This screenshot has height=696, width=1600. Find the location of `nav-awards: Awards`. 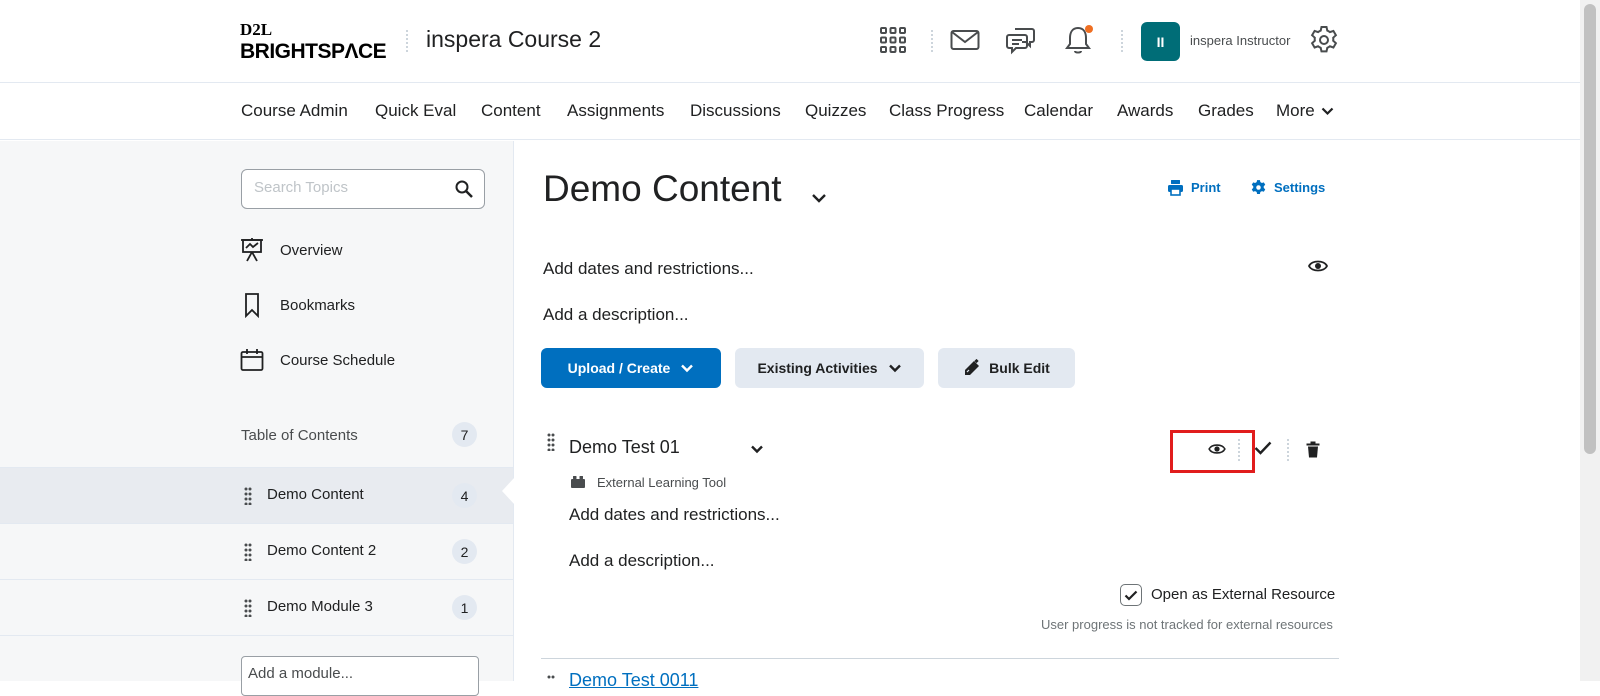

nav-awards: Awards is located at coordinates (1145, 111).